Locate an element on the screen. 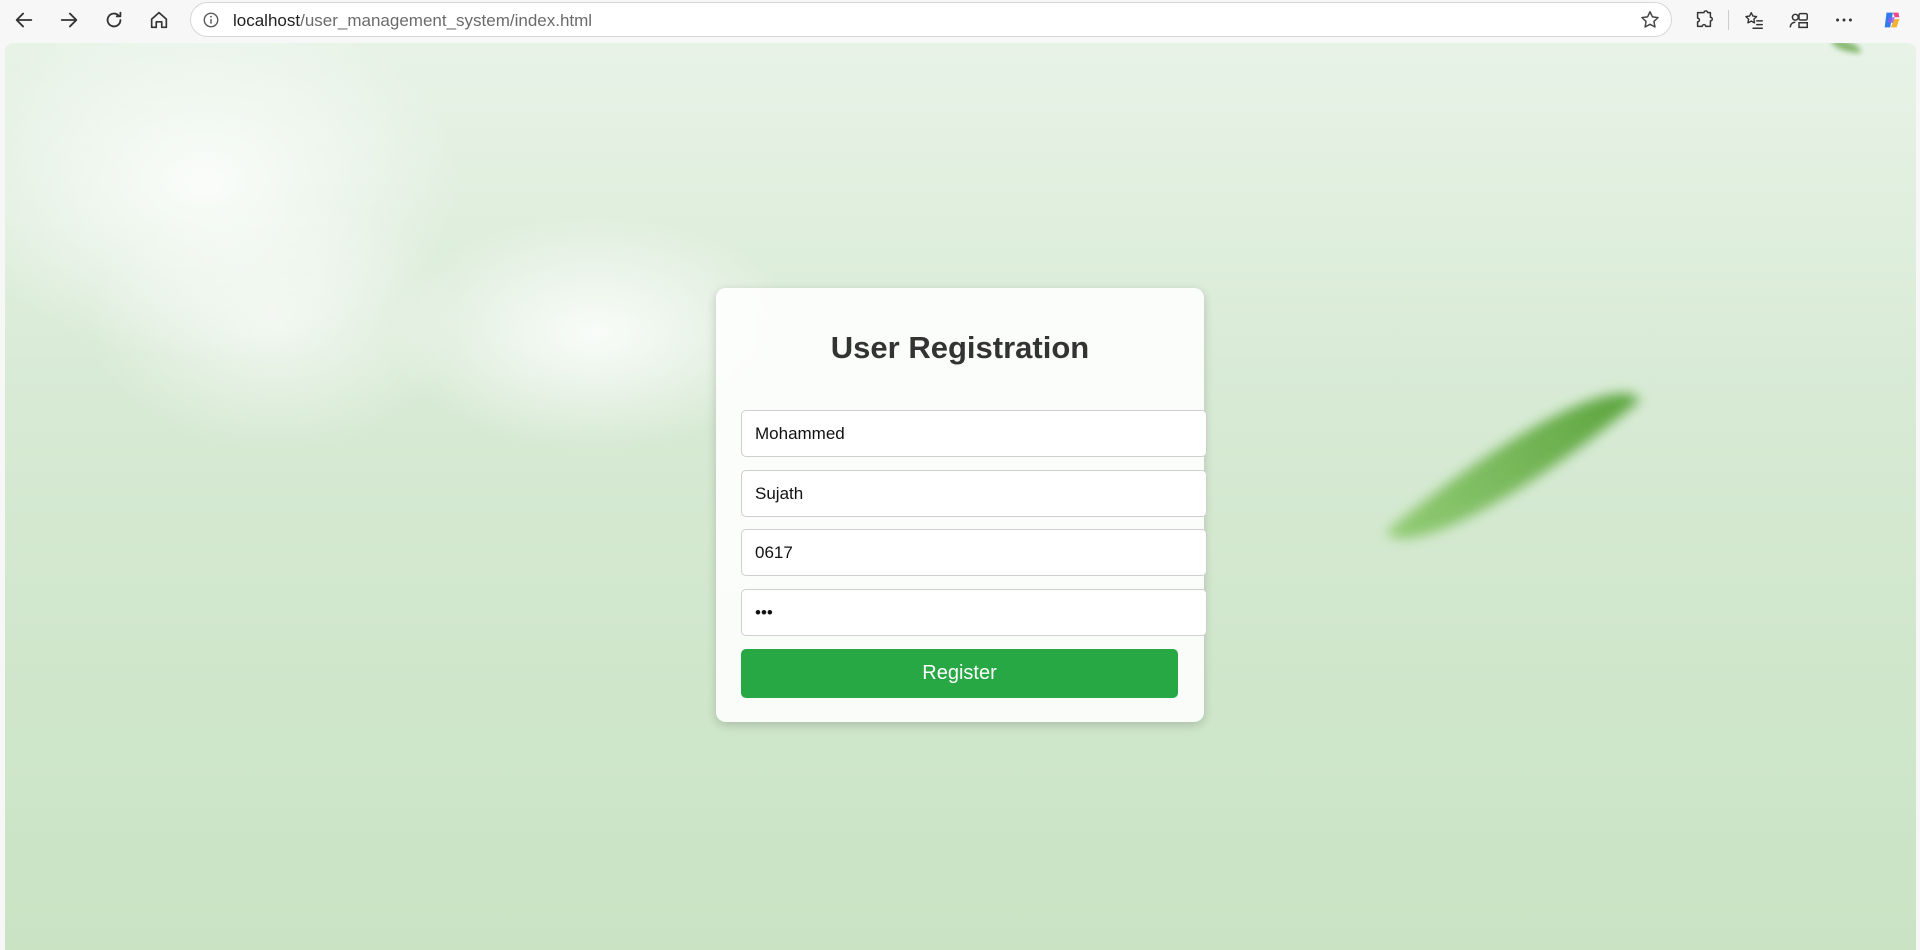 The image size is (1920, 950). info-icon is located at coordinates (211, 20).